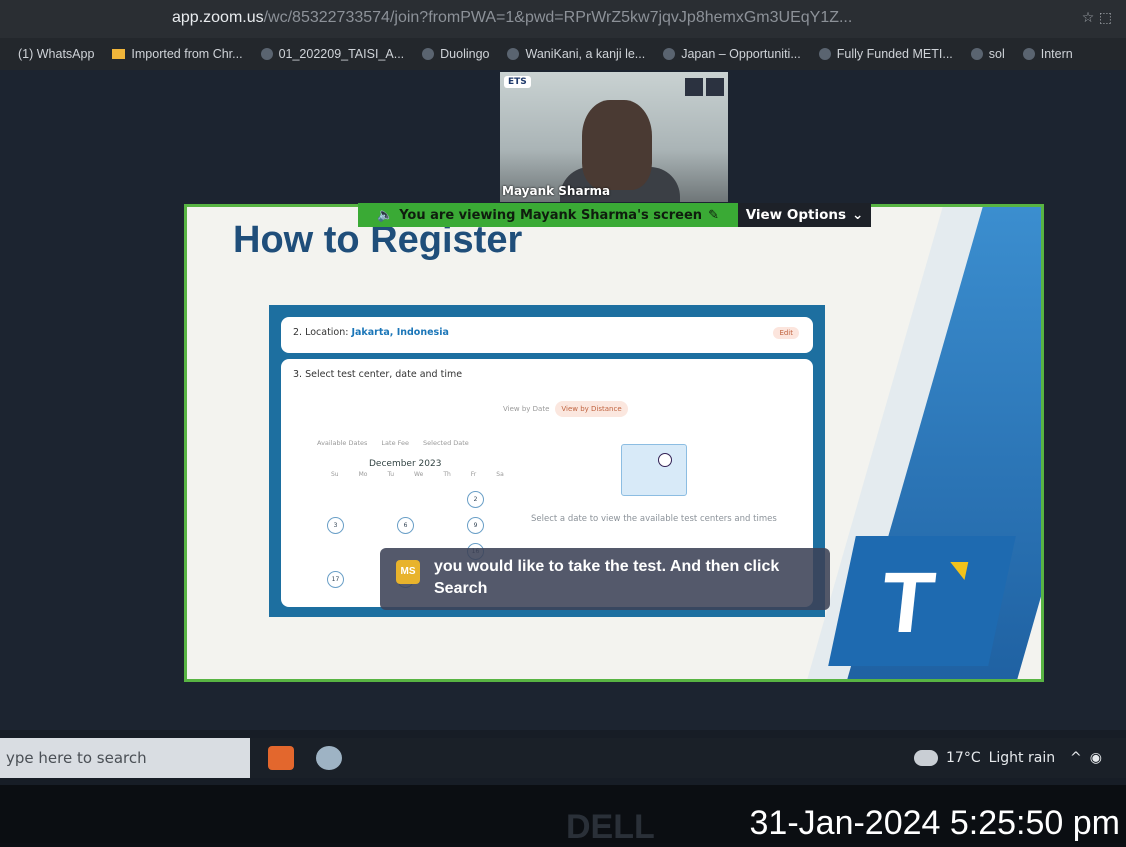 This screenshot has height=847, width=1126. Describe the element at coordinates (804, 215) in the screenshot. I see `view-options-button: View Options ⌄` at that location.